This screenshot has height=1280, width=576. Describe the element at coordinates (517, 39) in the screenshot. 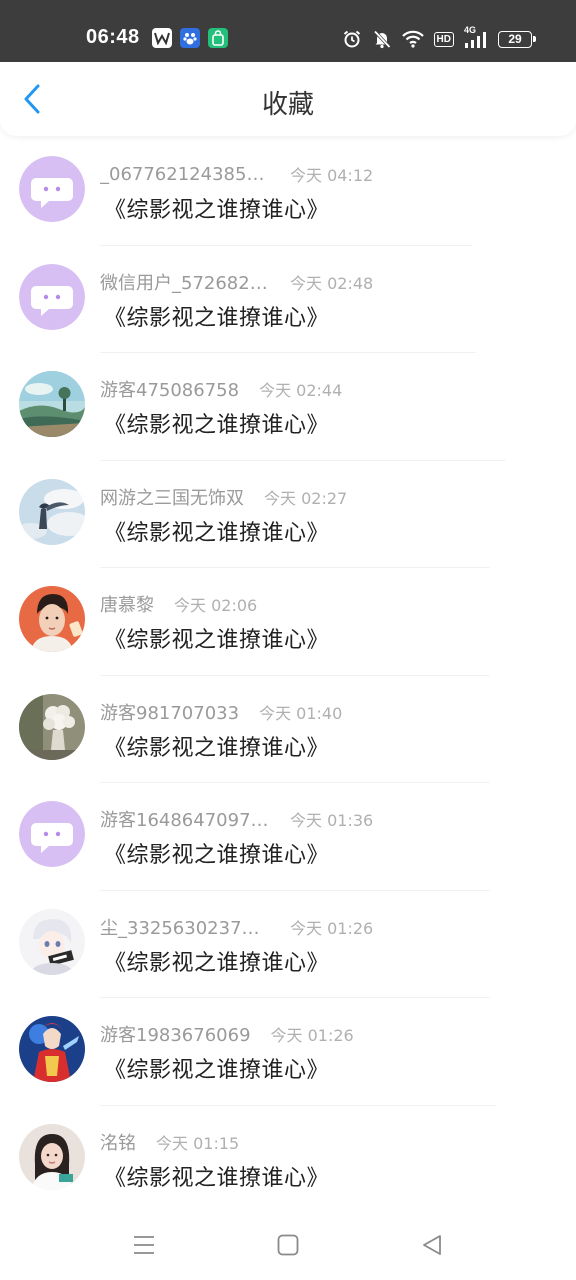

I see `battery-indicator: 29` at that location.